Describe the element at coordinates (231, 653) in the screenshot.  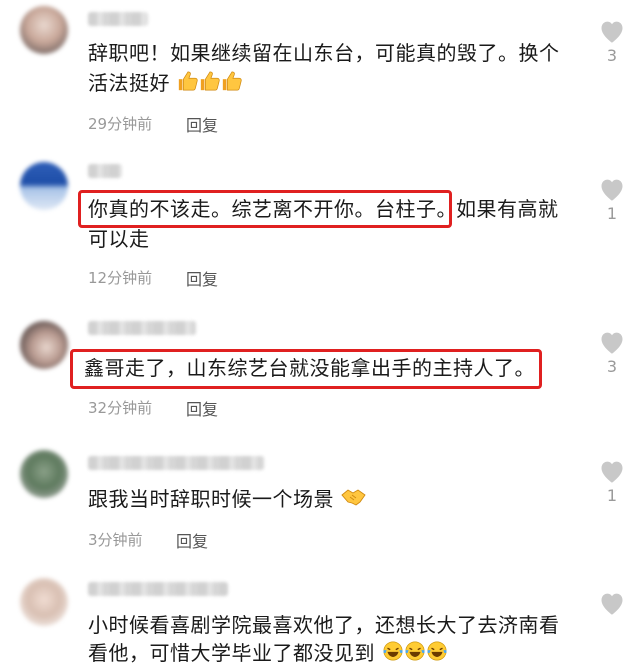
I see `comment-text: 看他，可惜大学毕业了都没见到` at that location.